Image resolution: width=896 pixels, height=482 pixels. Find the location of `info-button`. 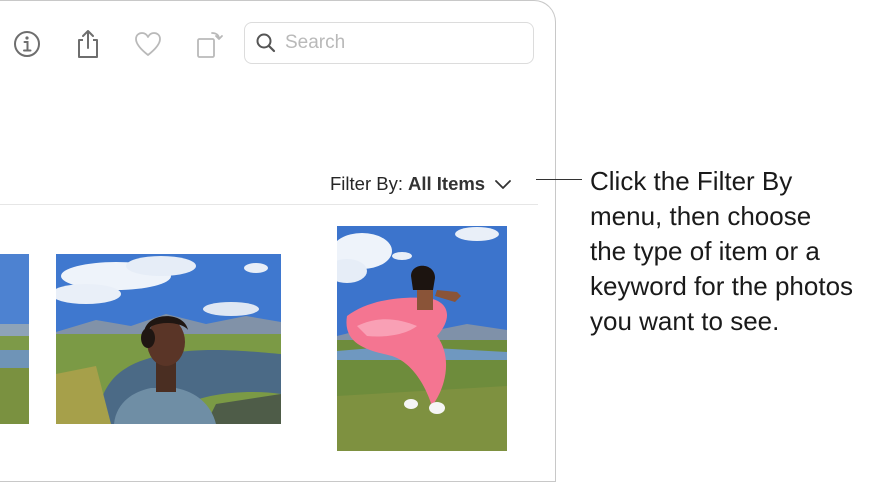

info-button is located at coordinates (27, 44).